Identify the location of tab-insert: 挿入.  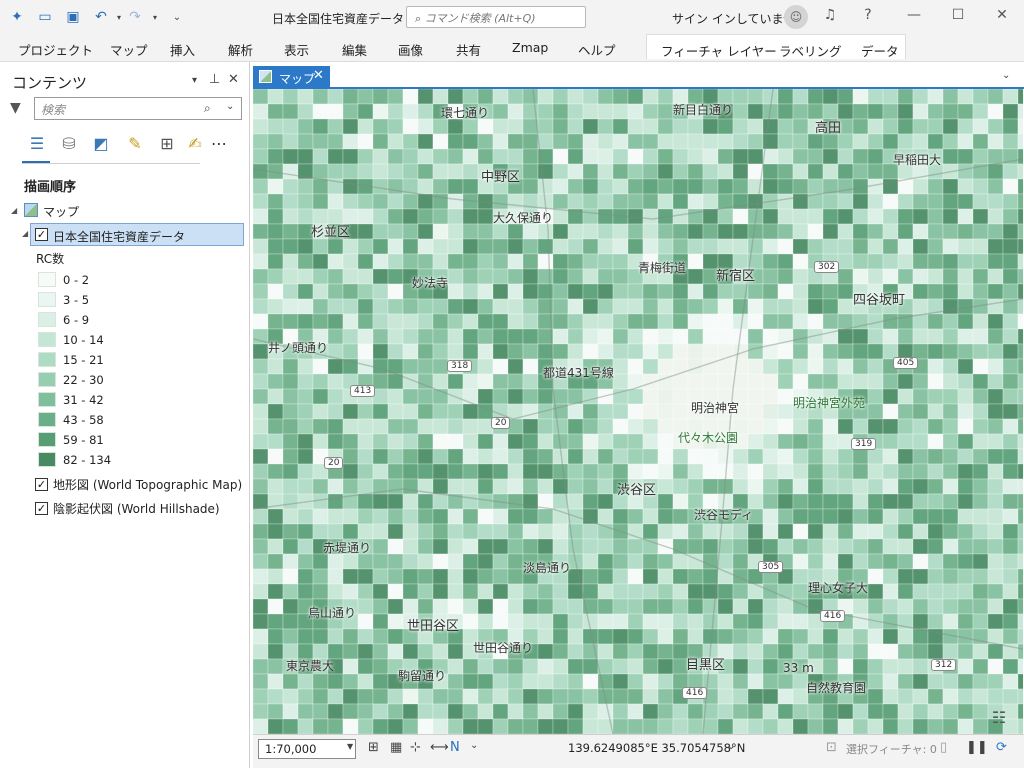
(182, 49).